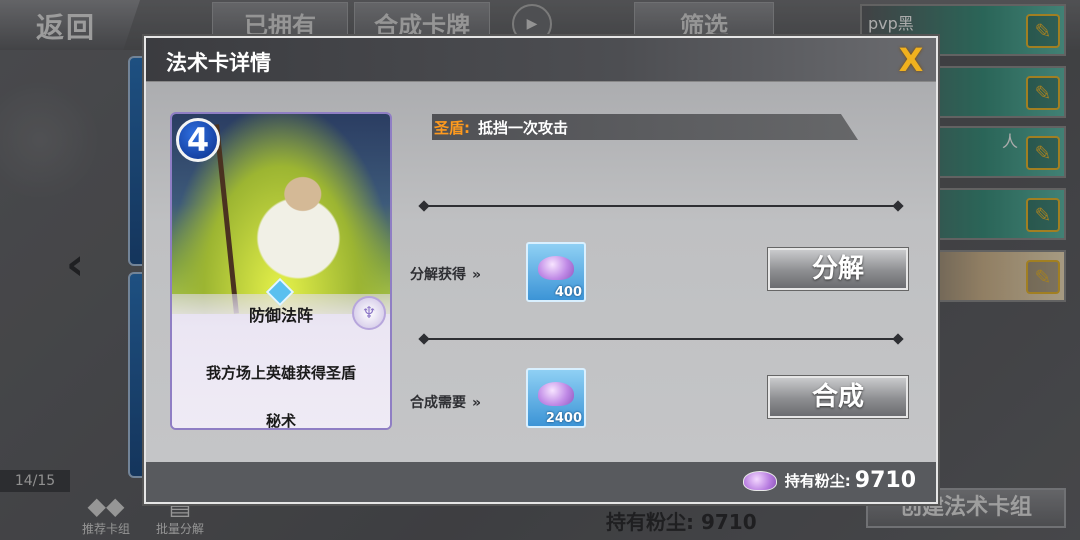 This screenshot has width=1080, height=540. What do you see at coordinates (541, 482) in the screenshot?
I see `modal-footer: 持有粉尘: 9710` at bounding box center [541, 482].